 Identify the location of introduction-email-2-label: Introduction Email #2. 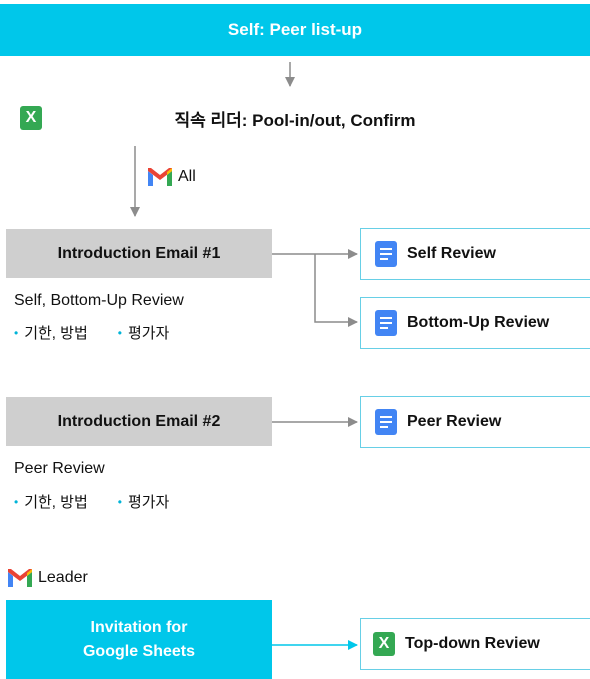
(139, 421).